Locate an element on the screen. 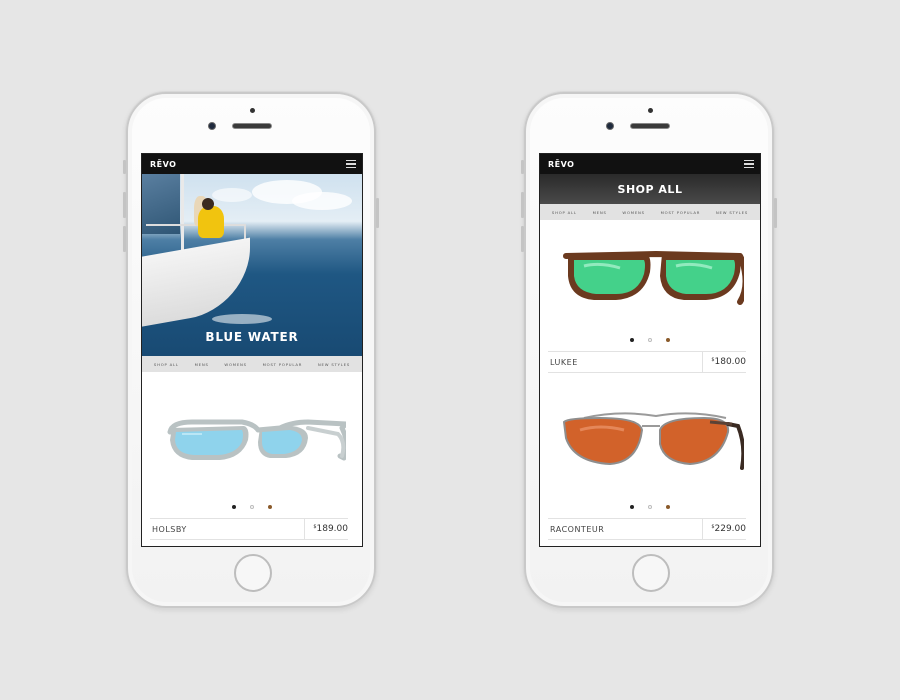 This screenshot has width=900, height=700. product-price: $189.00 is located at coordinates (330, 529).